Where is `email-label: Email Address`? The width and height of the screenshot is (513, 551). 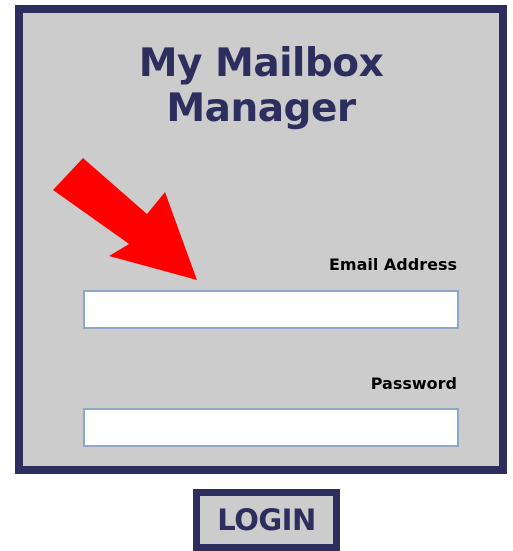 email-label: Email Address is located at coordinates (392, 264).